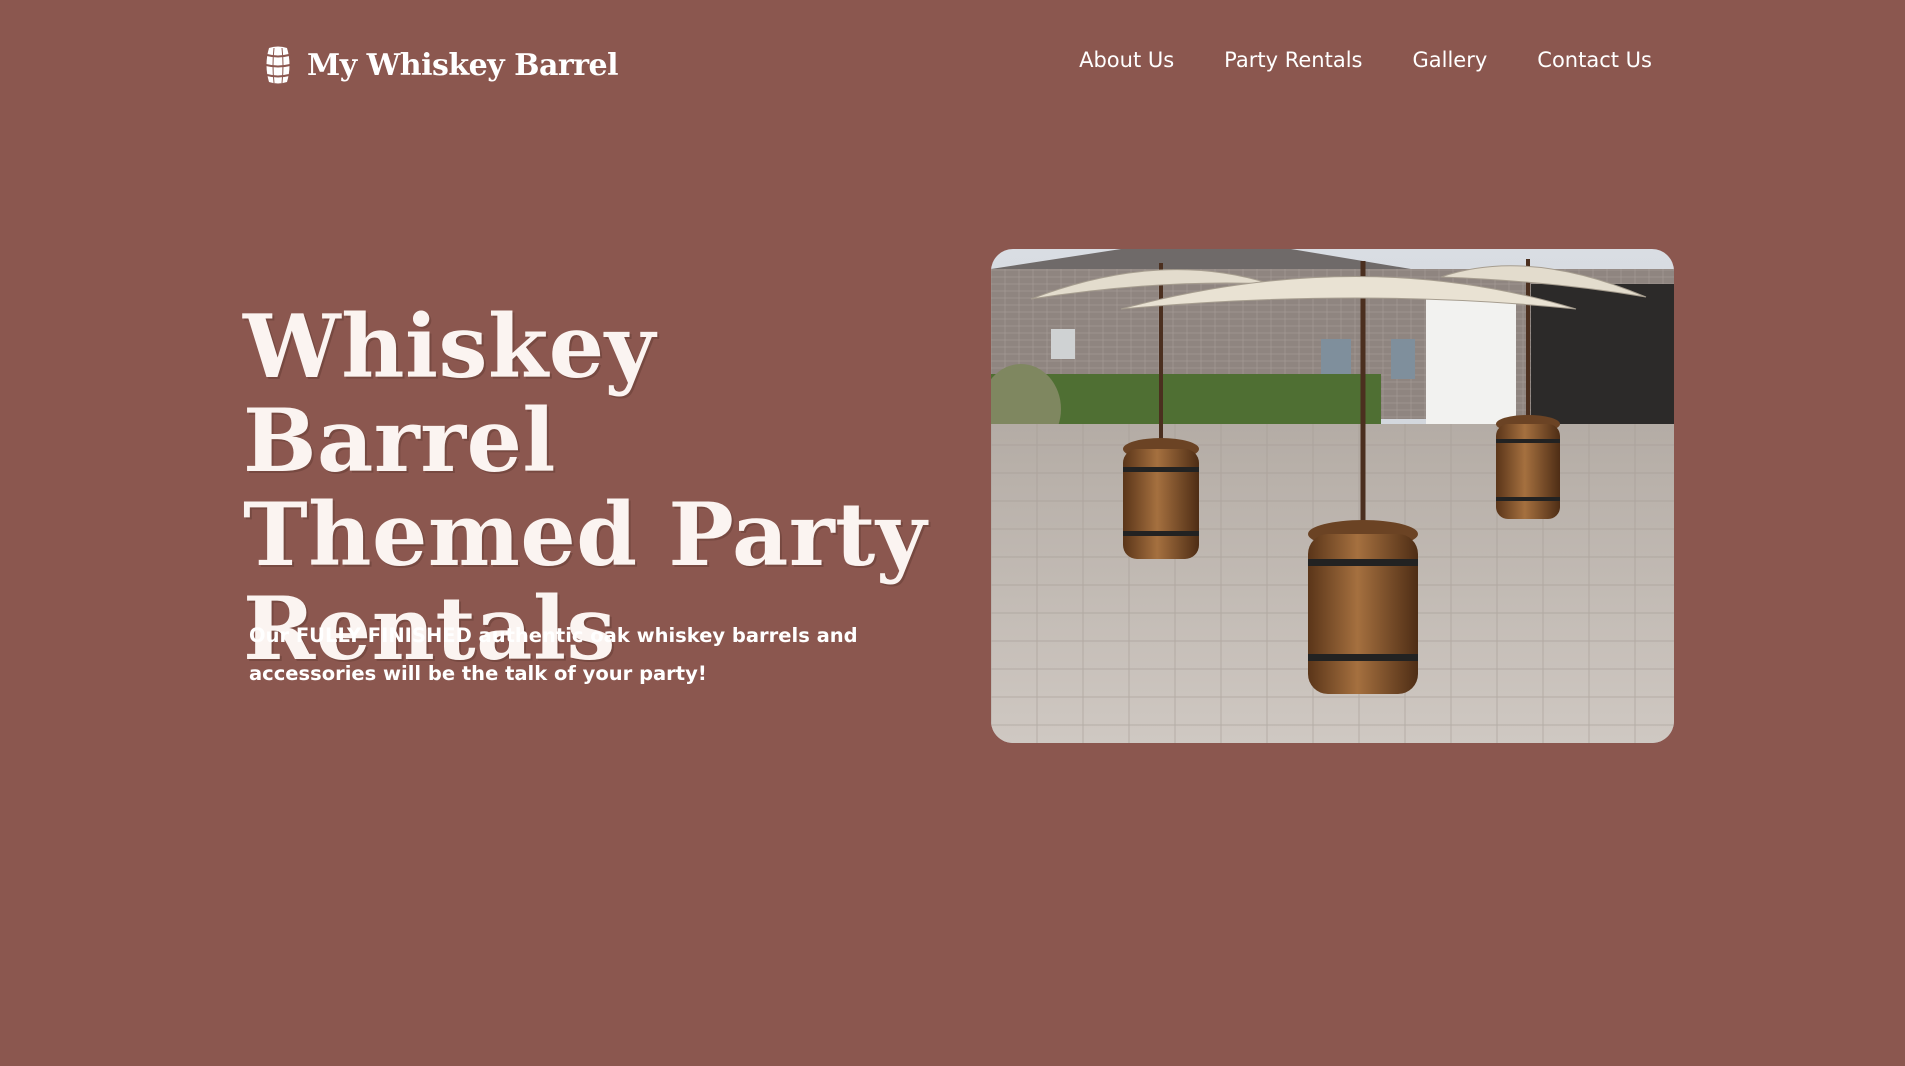 Image resolution: width=1905 pixels, height=1066 pixels. I want to click on barrel-icon, so click(278, 65).